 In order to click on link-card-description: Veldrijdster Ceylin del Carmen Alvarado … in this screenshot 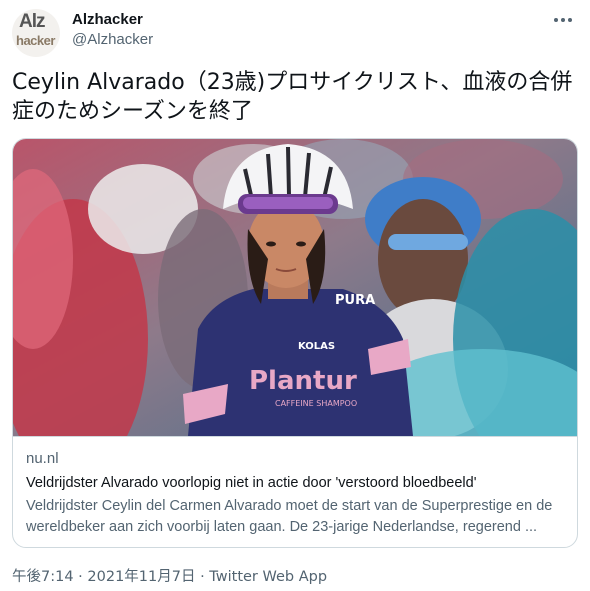, I will do `click(289, 516)`.